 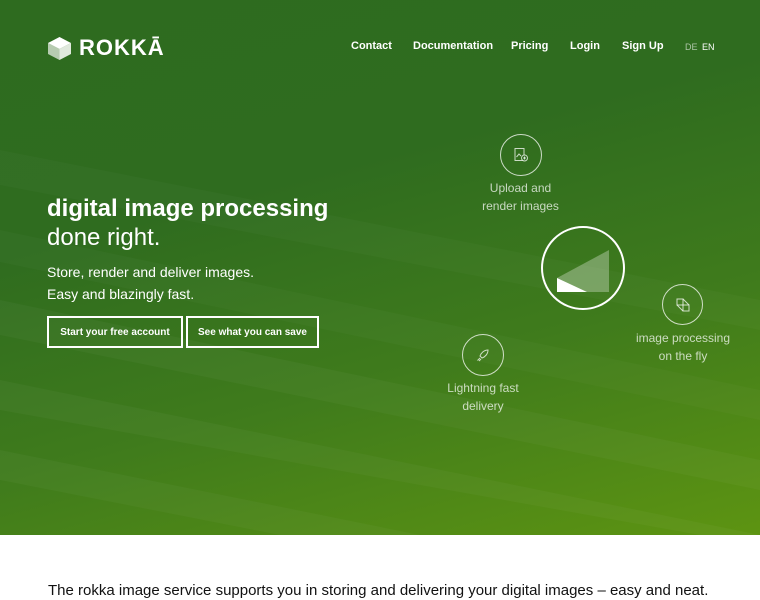 I want to click on upload-feature-label: Upload and render images, so click(x=520, y=197).